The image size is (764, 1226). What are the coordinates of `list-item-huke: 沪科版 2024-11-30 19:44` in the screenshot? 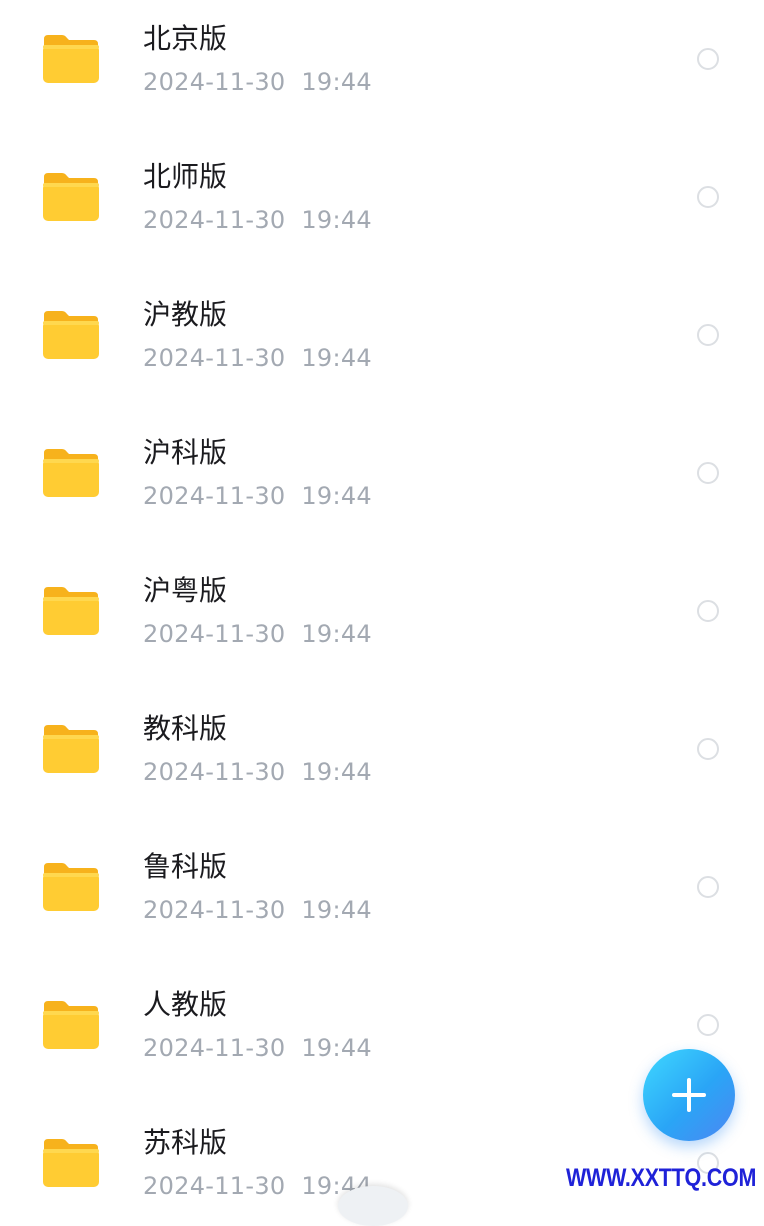 It's located at (382, 483).